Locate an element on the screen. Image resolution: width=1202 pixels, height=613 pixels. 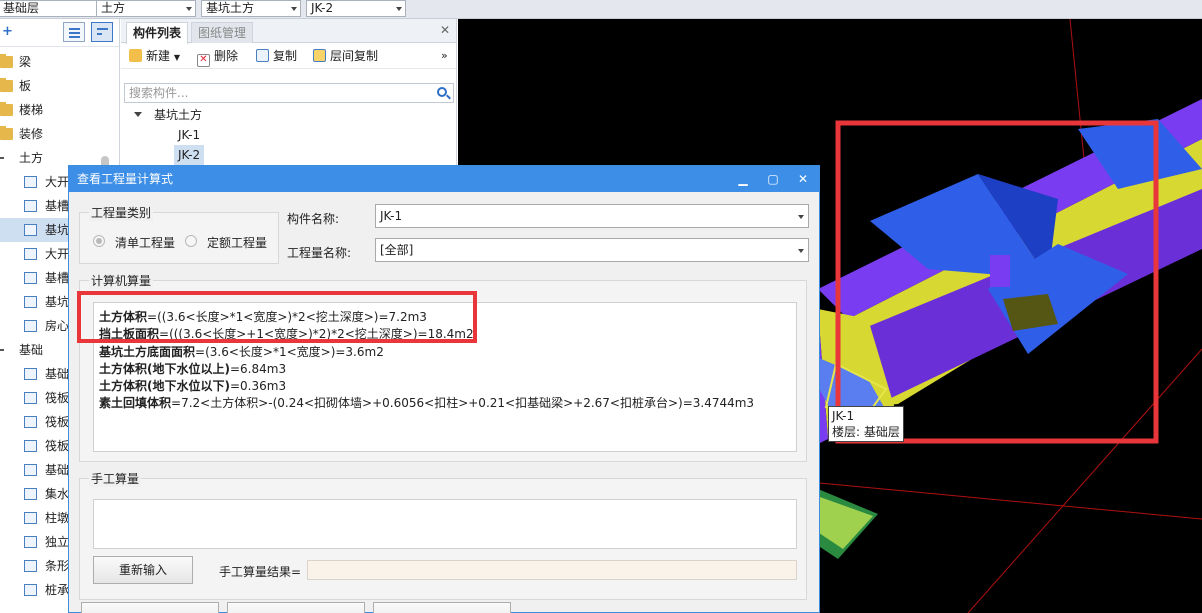
module-tree-toolbar: + is located at coordinates (59, 33).